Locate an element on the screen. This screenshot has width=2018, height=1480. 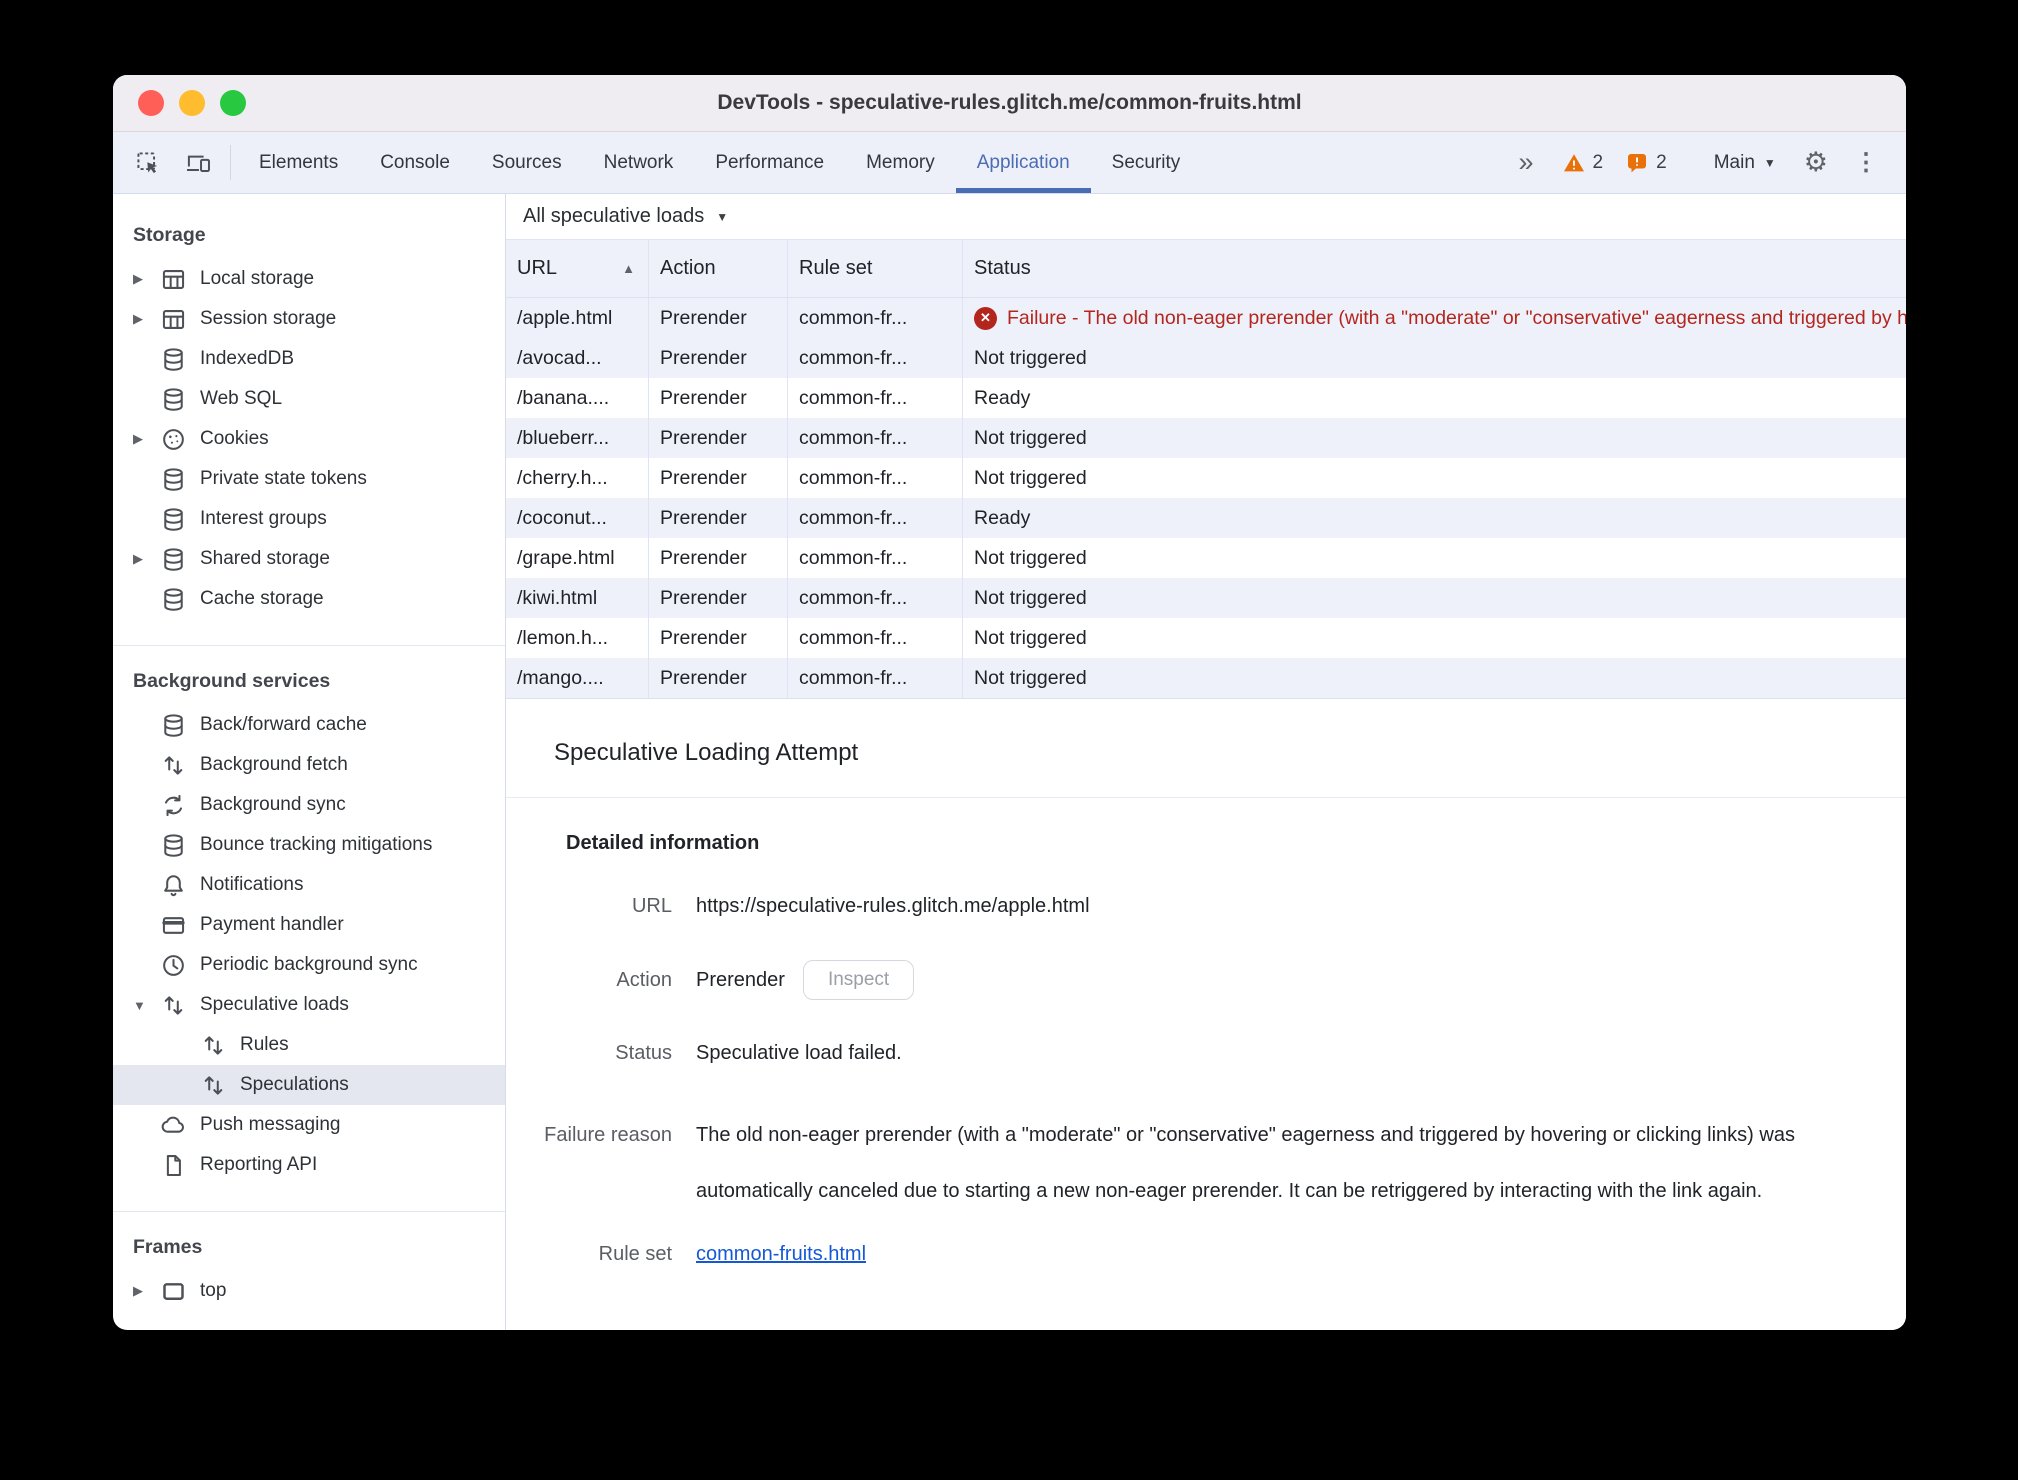
sidebar-item-top: ▶ top is located at coordinates (309, 1291).